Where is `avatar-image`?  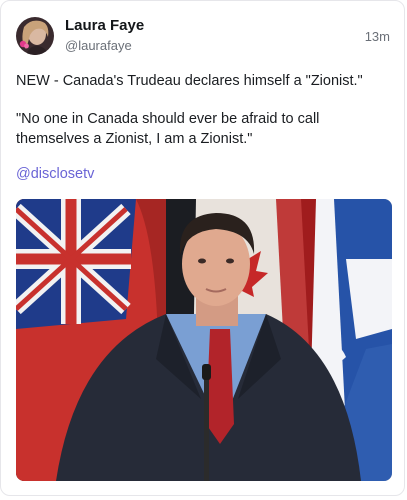
avatar-image is located at coordinates (35, 36).